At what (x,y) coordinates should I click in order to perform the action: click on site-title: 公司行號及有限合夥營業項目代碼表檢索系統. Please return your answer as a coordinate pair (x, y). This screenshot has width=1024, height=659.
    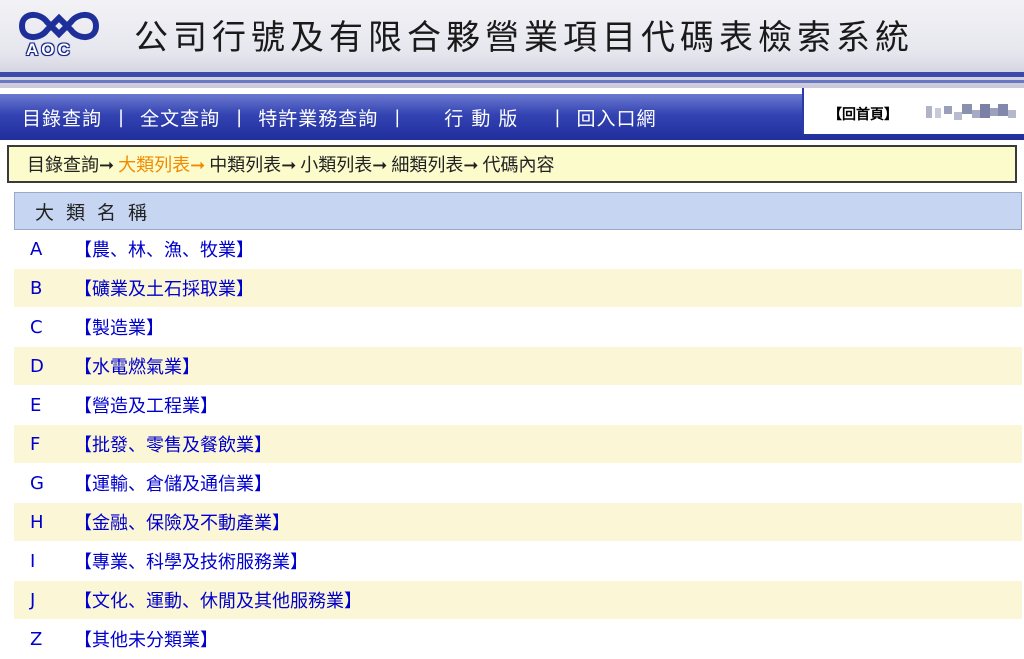
    Looking at the image, I should click on (524, 38).